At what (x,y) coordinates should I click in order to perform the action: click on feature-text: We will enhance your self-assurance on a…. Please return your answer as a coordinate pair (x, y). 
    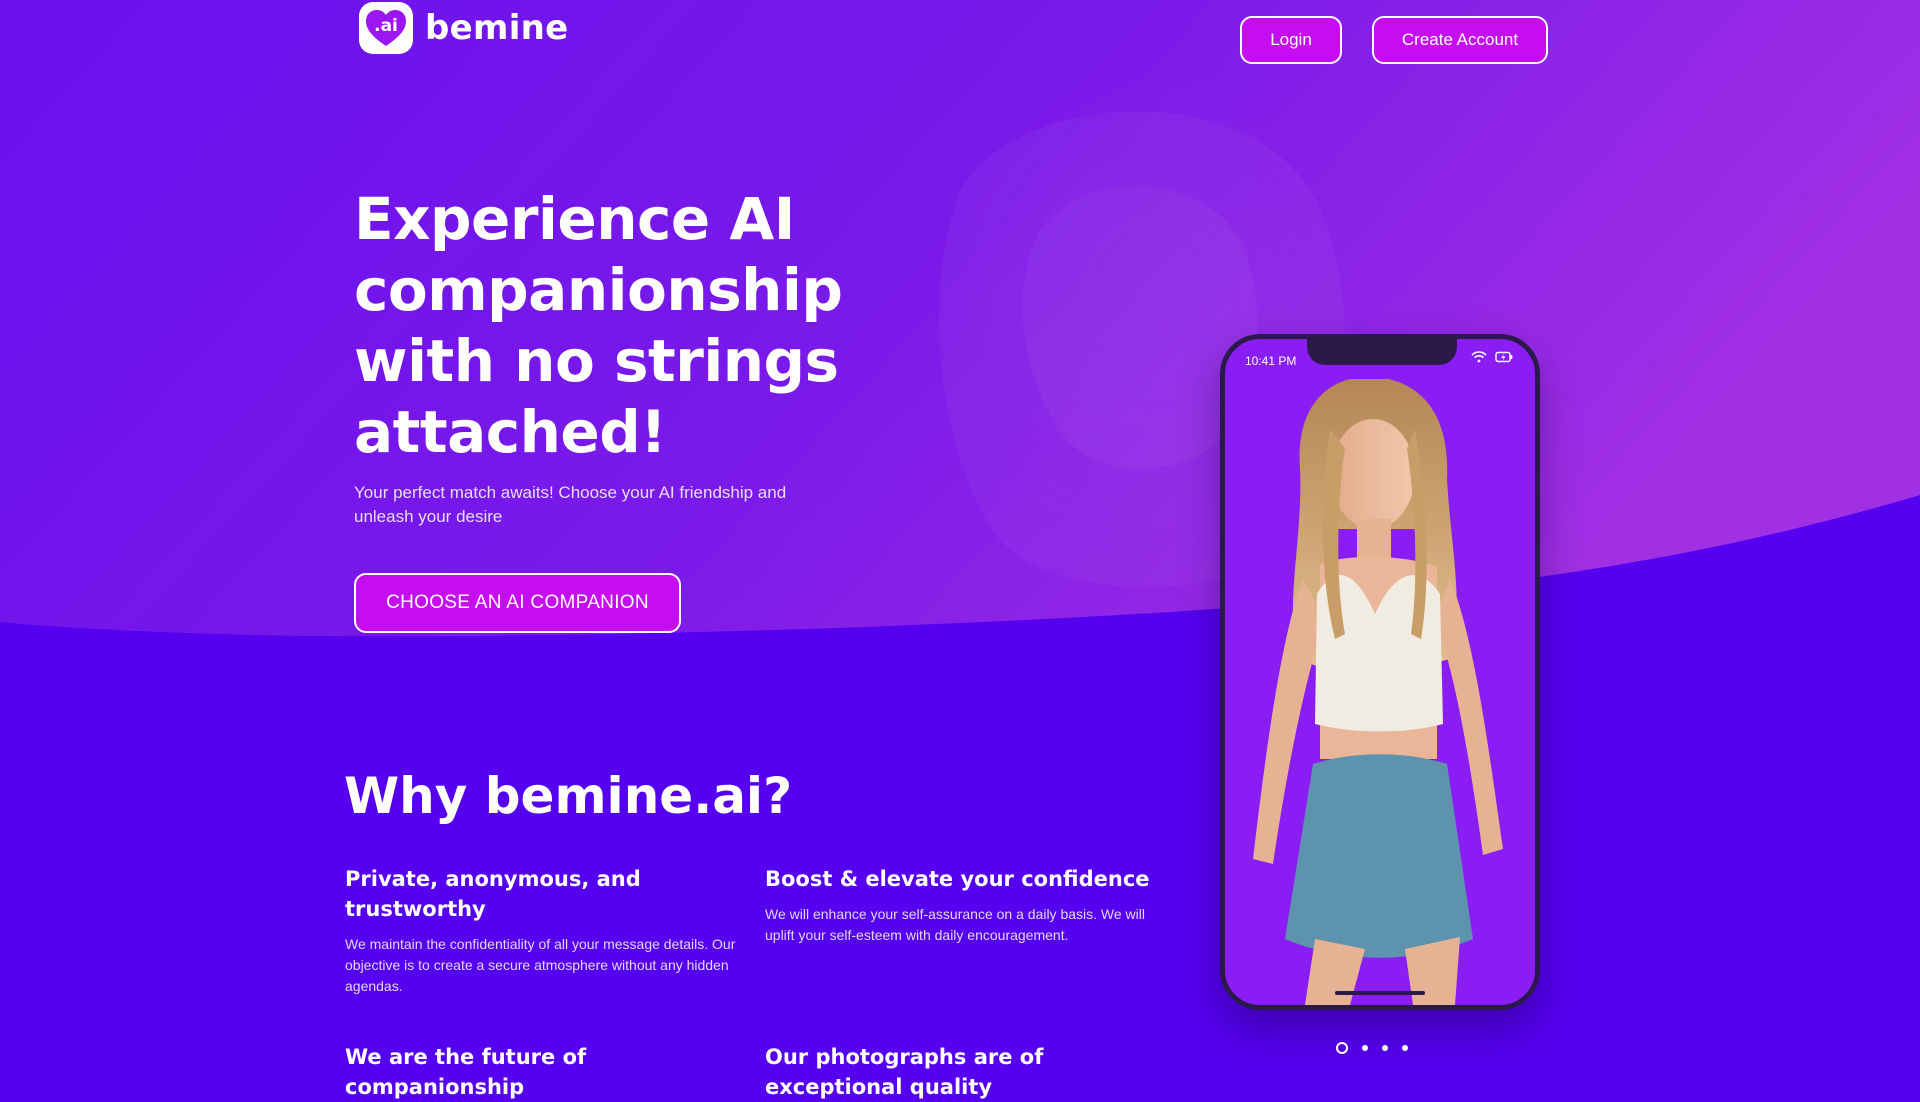
    Looking at the image, I should click on (955, 924).